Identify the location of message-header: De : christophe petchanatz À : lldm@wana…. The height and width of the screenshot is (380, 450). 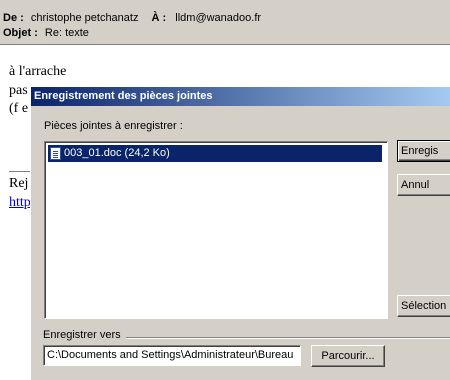
(225, 22).